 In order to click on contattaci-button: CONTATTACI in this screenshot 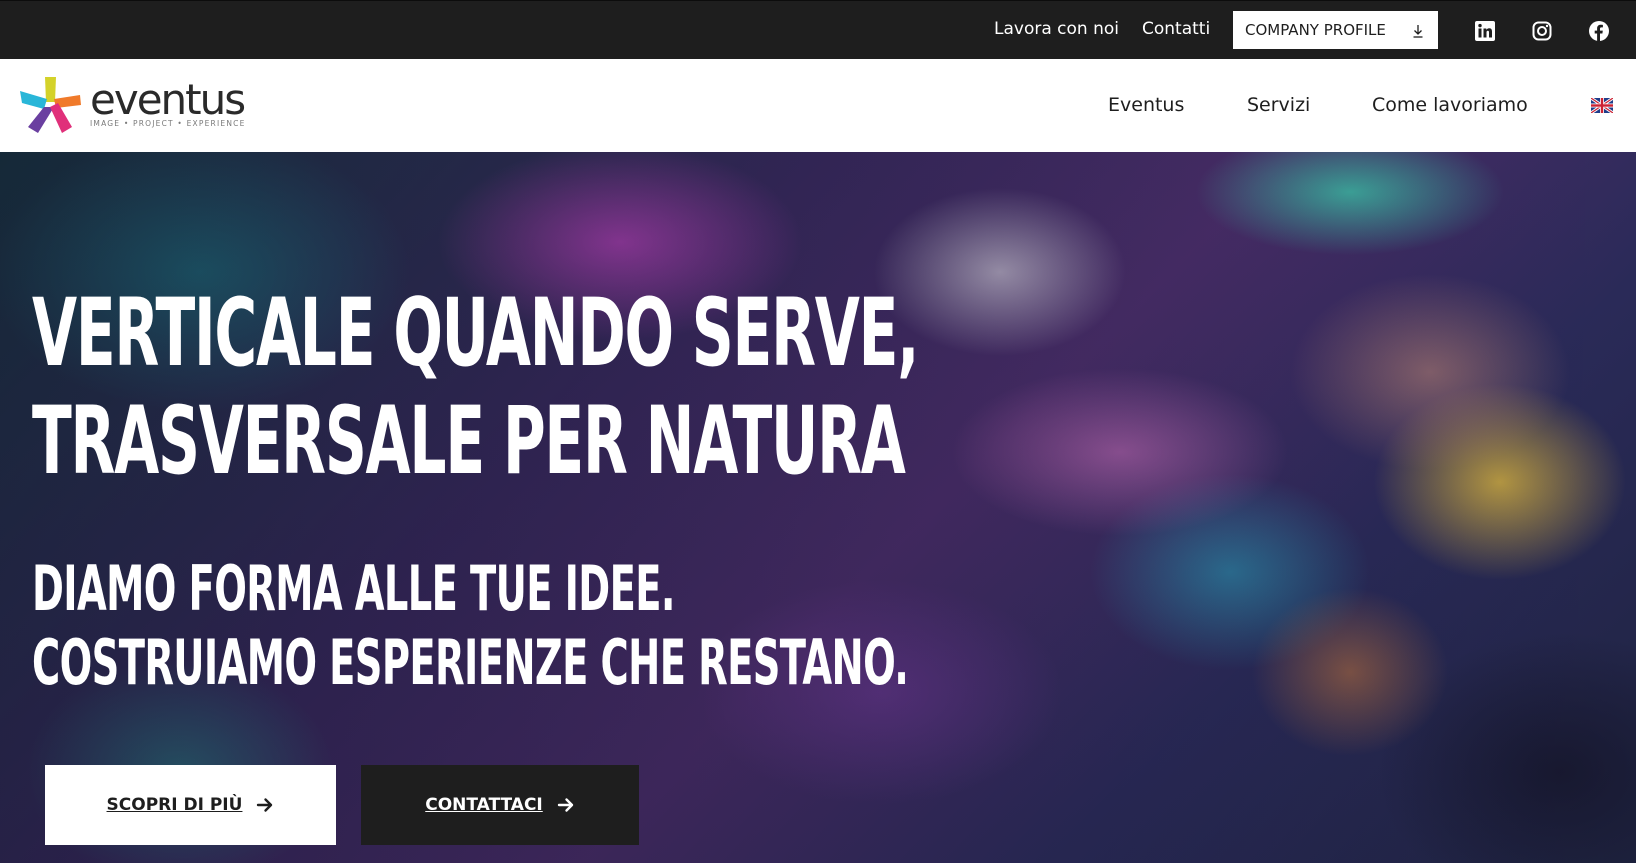, I will do `click(500, 805)`.